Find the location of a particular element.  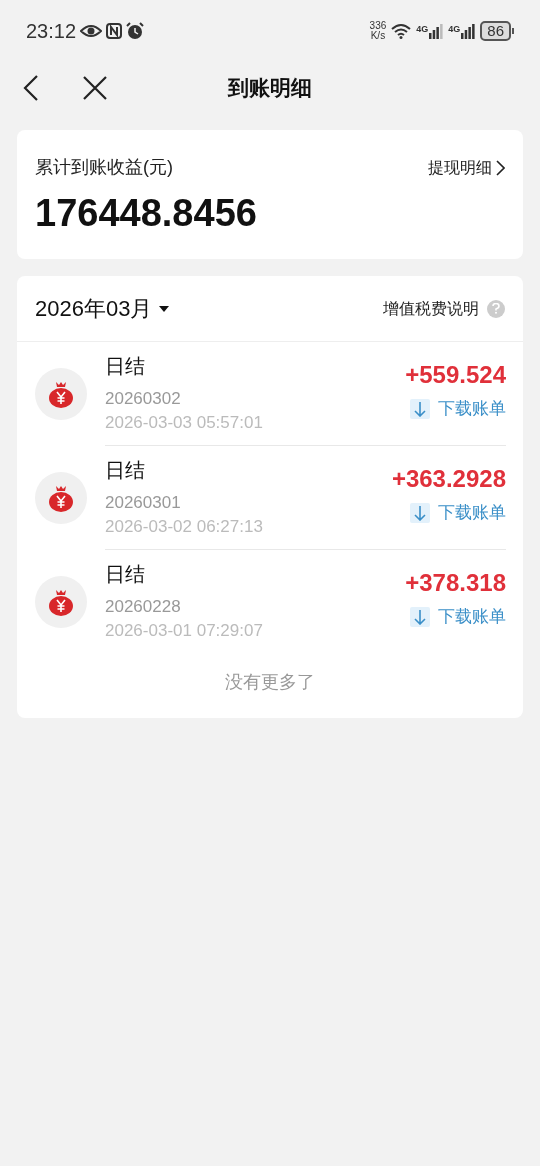

wifi-icon is located at coordinates (401, 31).